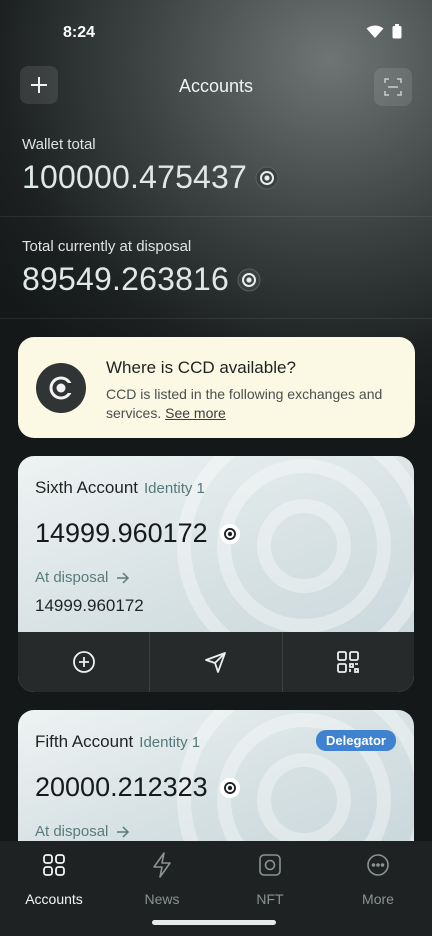 The image size is (432, 936). I want to click on account-name-row: Sixth Account Identity 1, so click(120, 488).